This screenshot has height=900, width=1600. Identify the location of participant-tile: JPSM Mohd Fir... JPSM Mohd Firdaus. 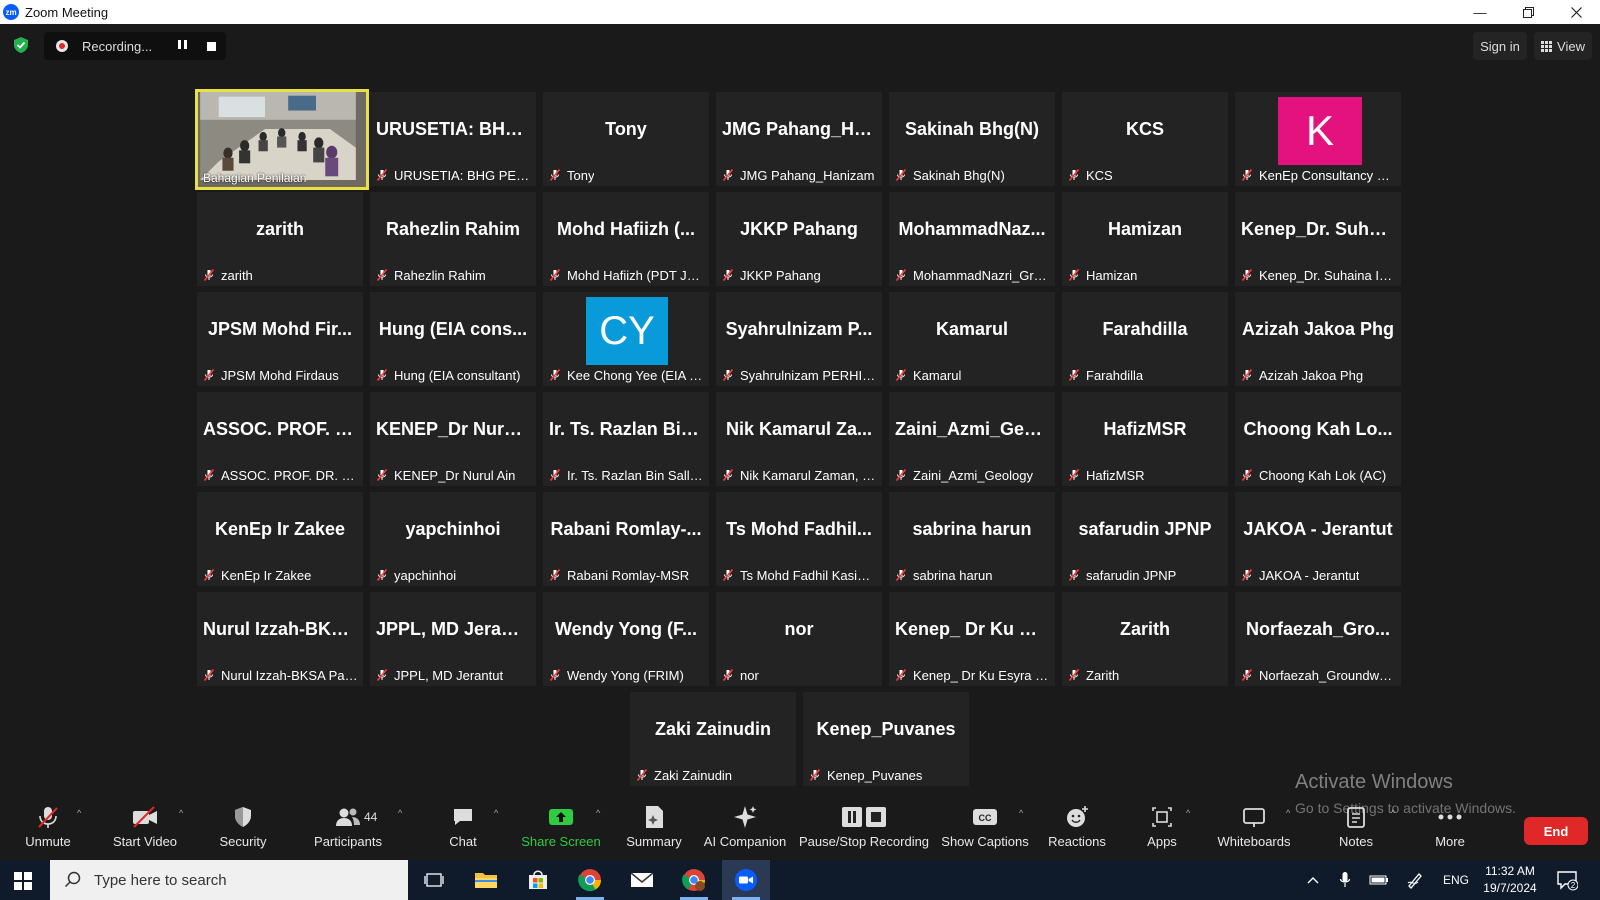
(280, 339).